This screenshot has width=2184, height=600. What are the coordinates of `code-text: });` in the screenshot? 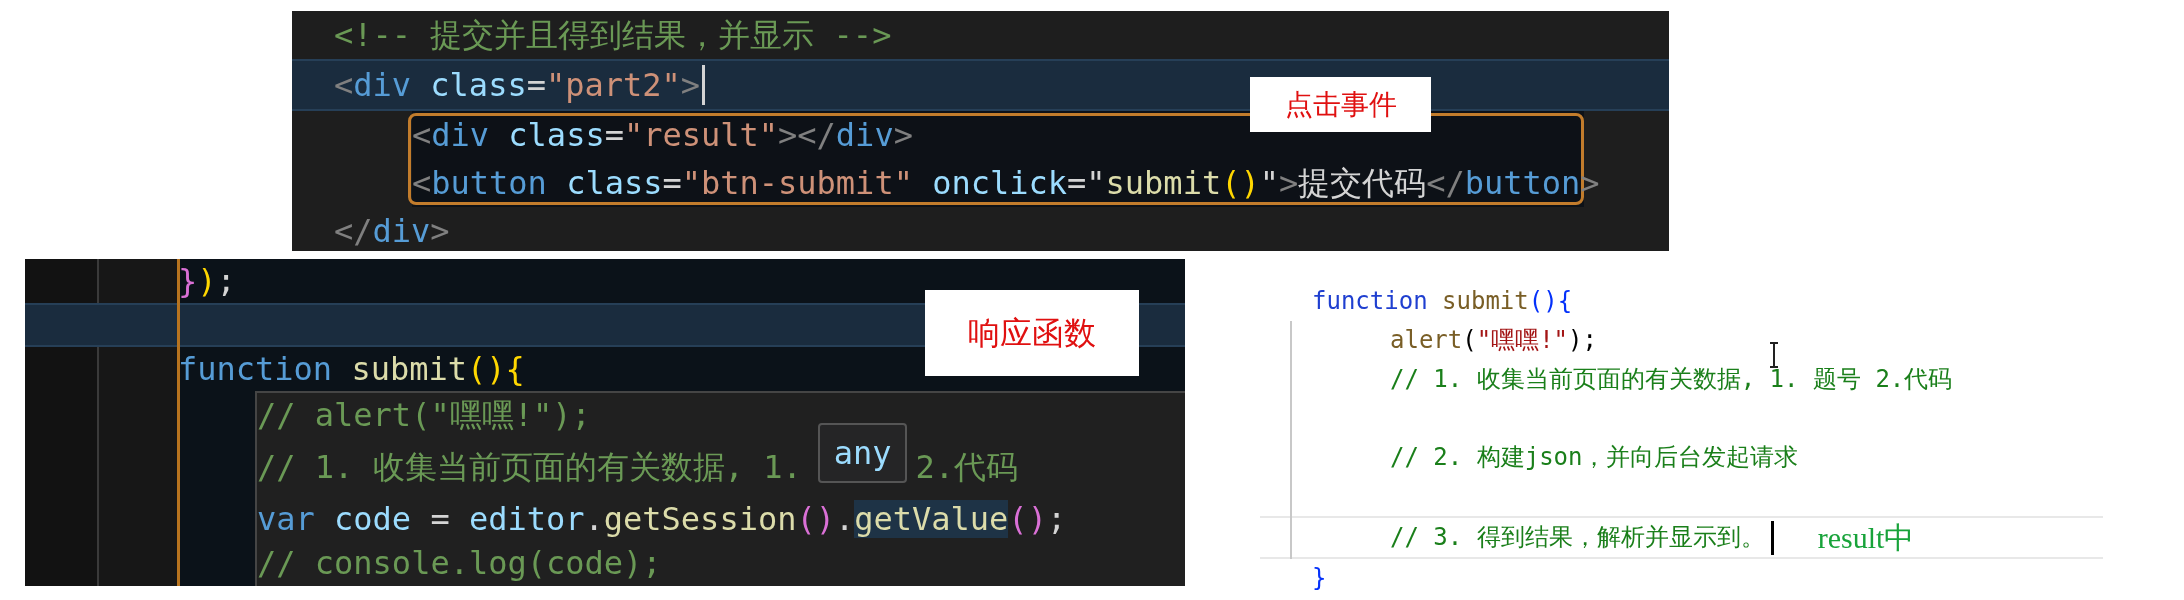 It's located at (207, 281).